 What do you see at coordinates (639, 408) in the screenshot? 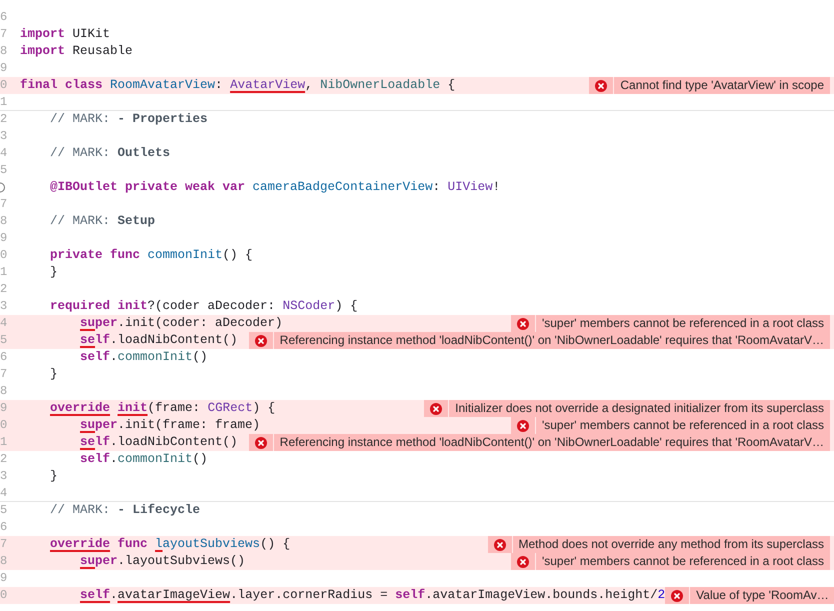
I see `error-message: Initializer does not override a designated initializer from its superclass` at bounding box center [639, 408].